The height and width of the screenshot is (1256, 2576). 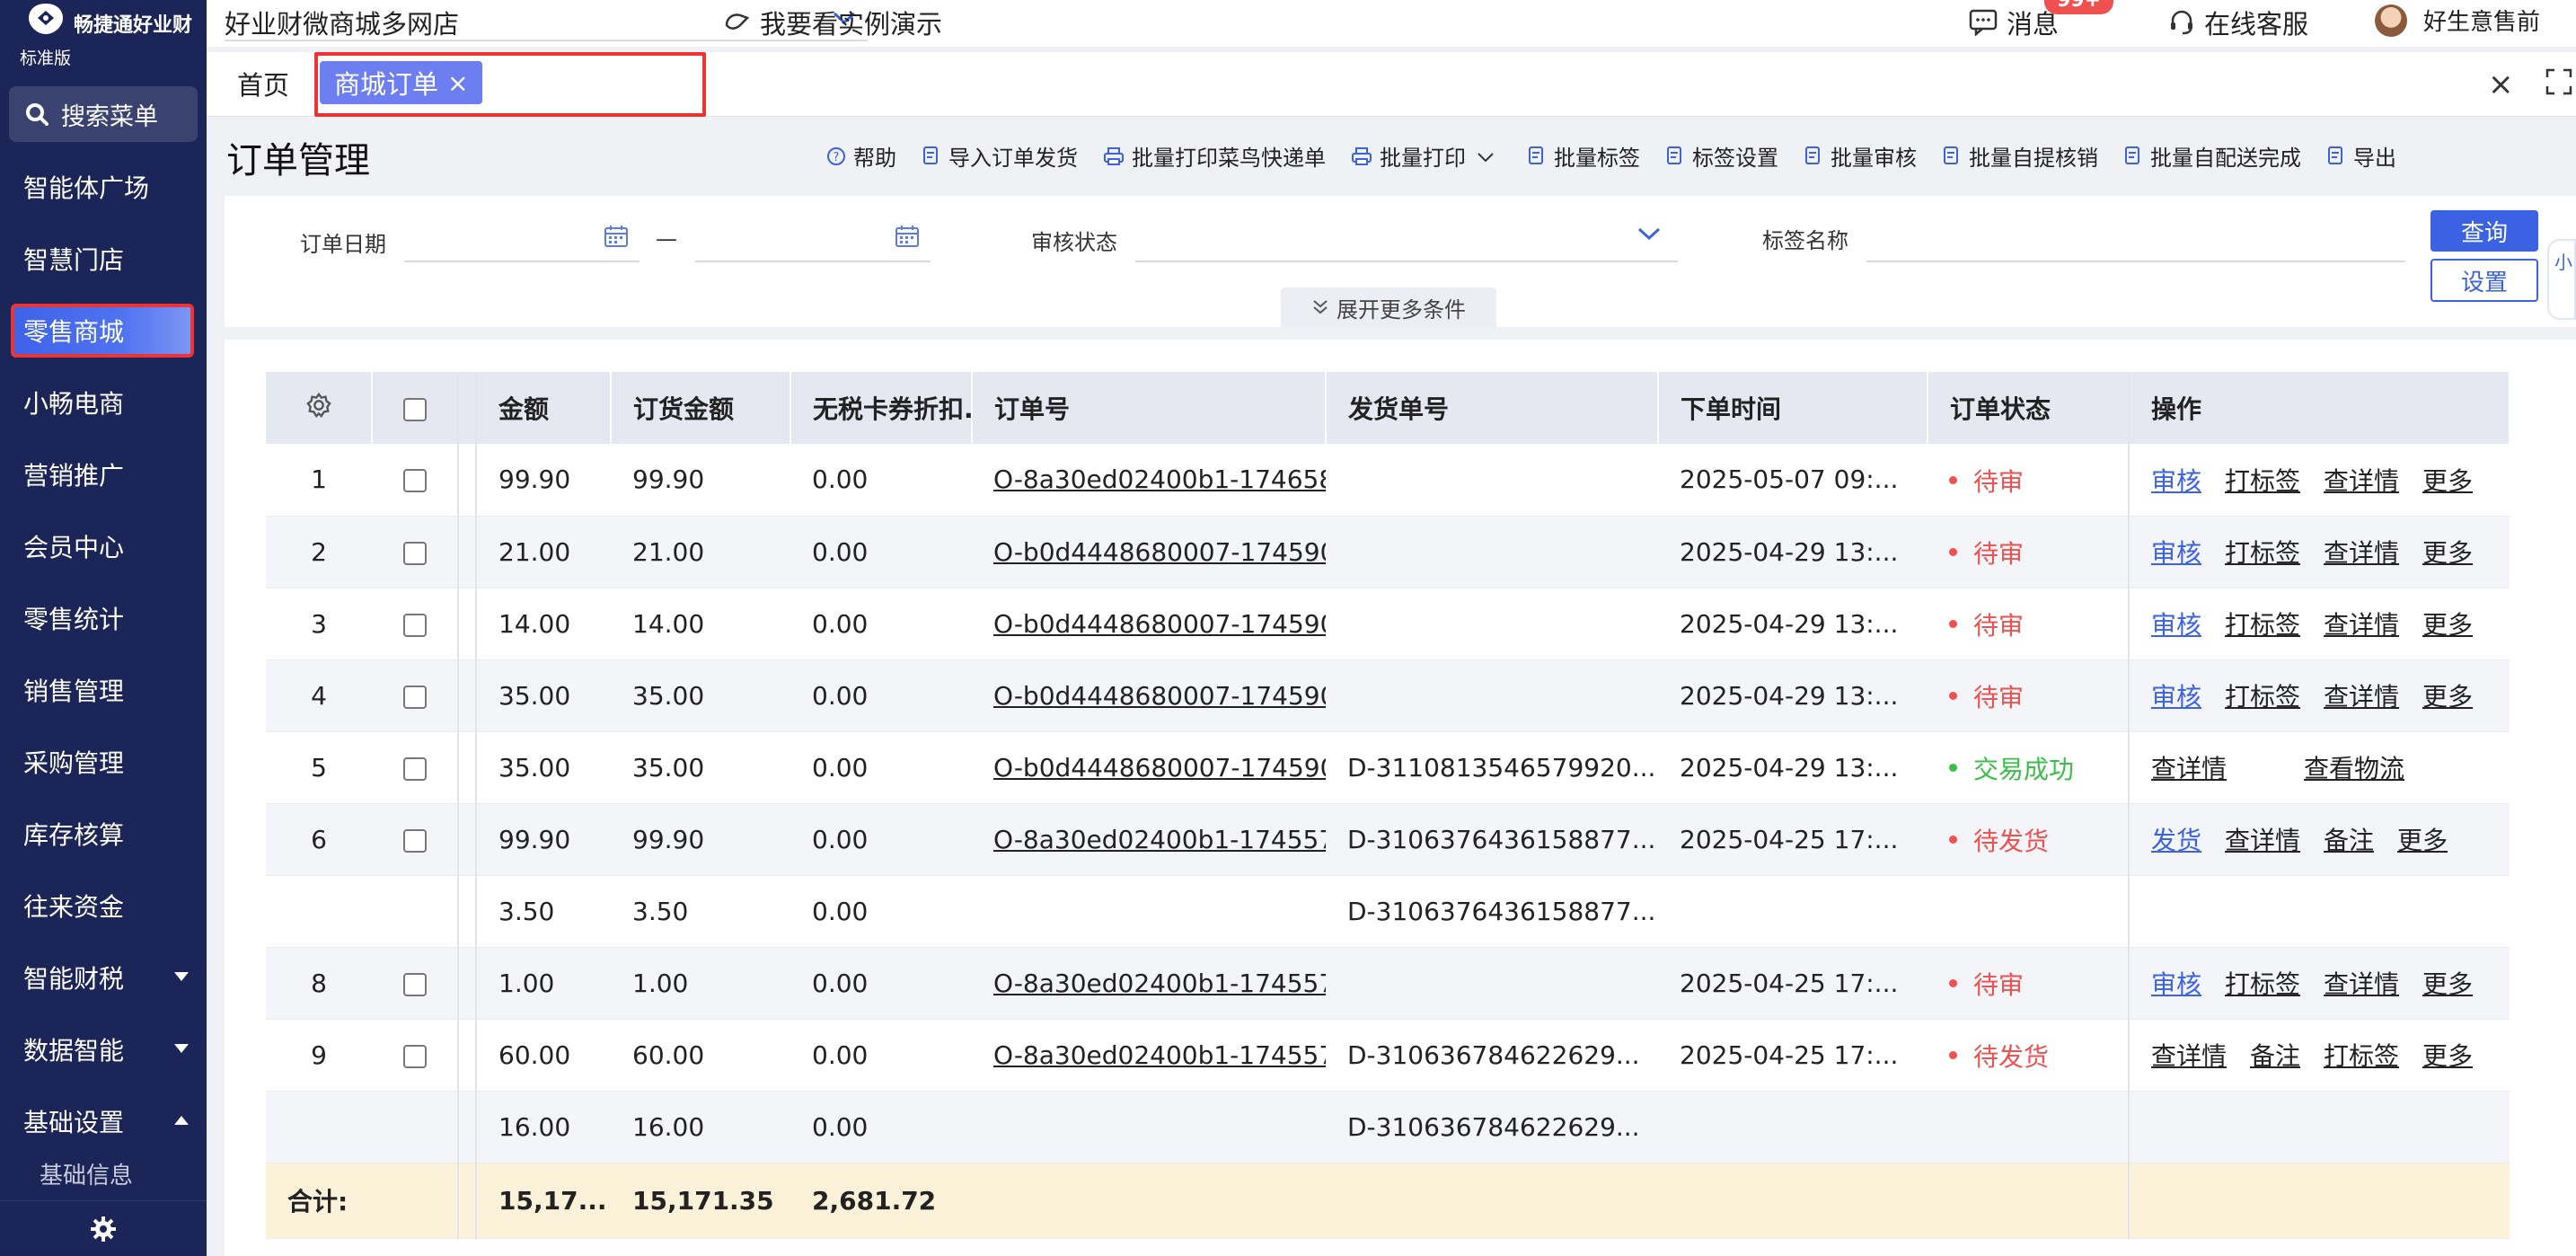 What do you see at coordinates (2176, 840) in the screenshot?
I see `action-link: 发货` at bounding box center [2176, 840].